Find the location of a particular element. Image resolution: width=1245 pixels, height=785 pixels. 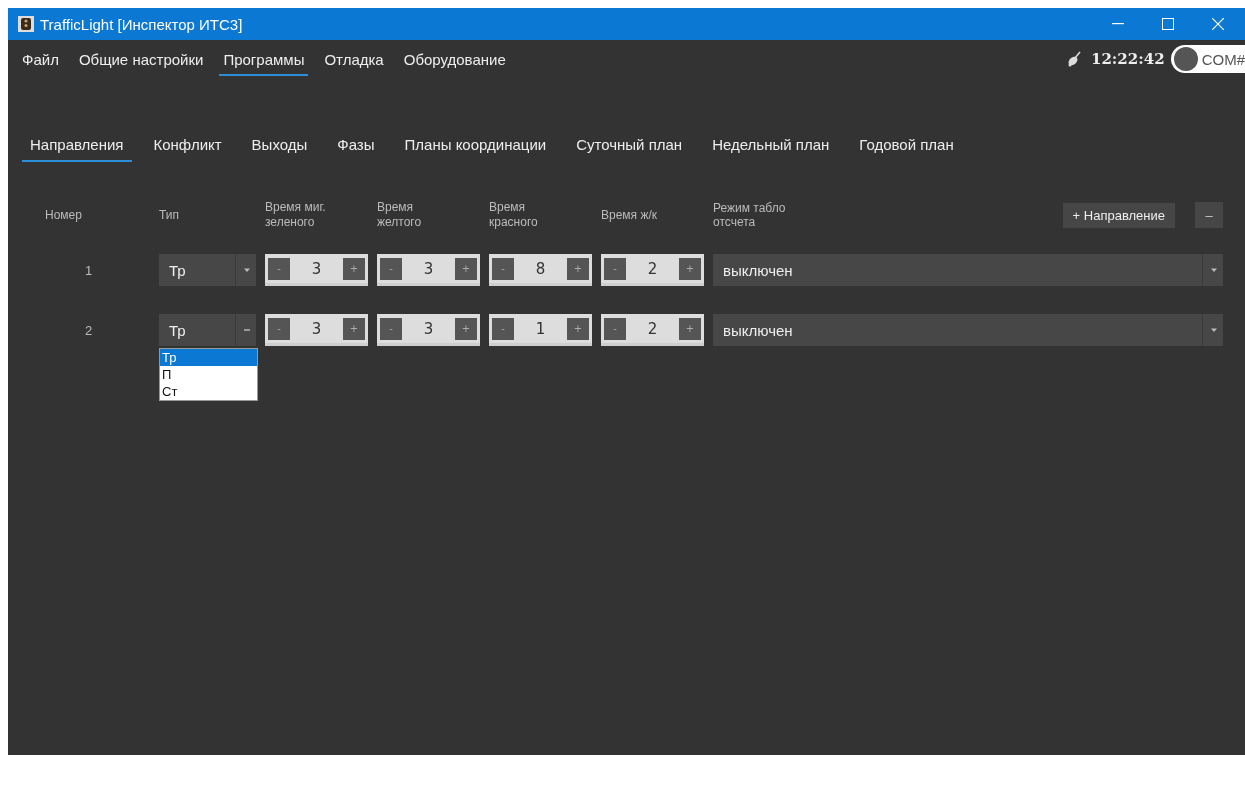

tab: Конфликт is located at coordinates (187, 147).